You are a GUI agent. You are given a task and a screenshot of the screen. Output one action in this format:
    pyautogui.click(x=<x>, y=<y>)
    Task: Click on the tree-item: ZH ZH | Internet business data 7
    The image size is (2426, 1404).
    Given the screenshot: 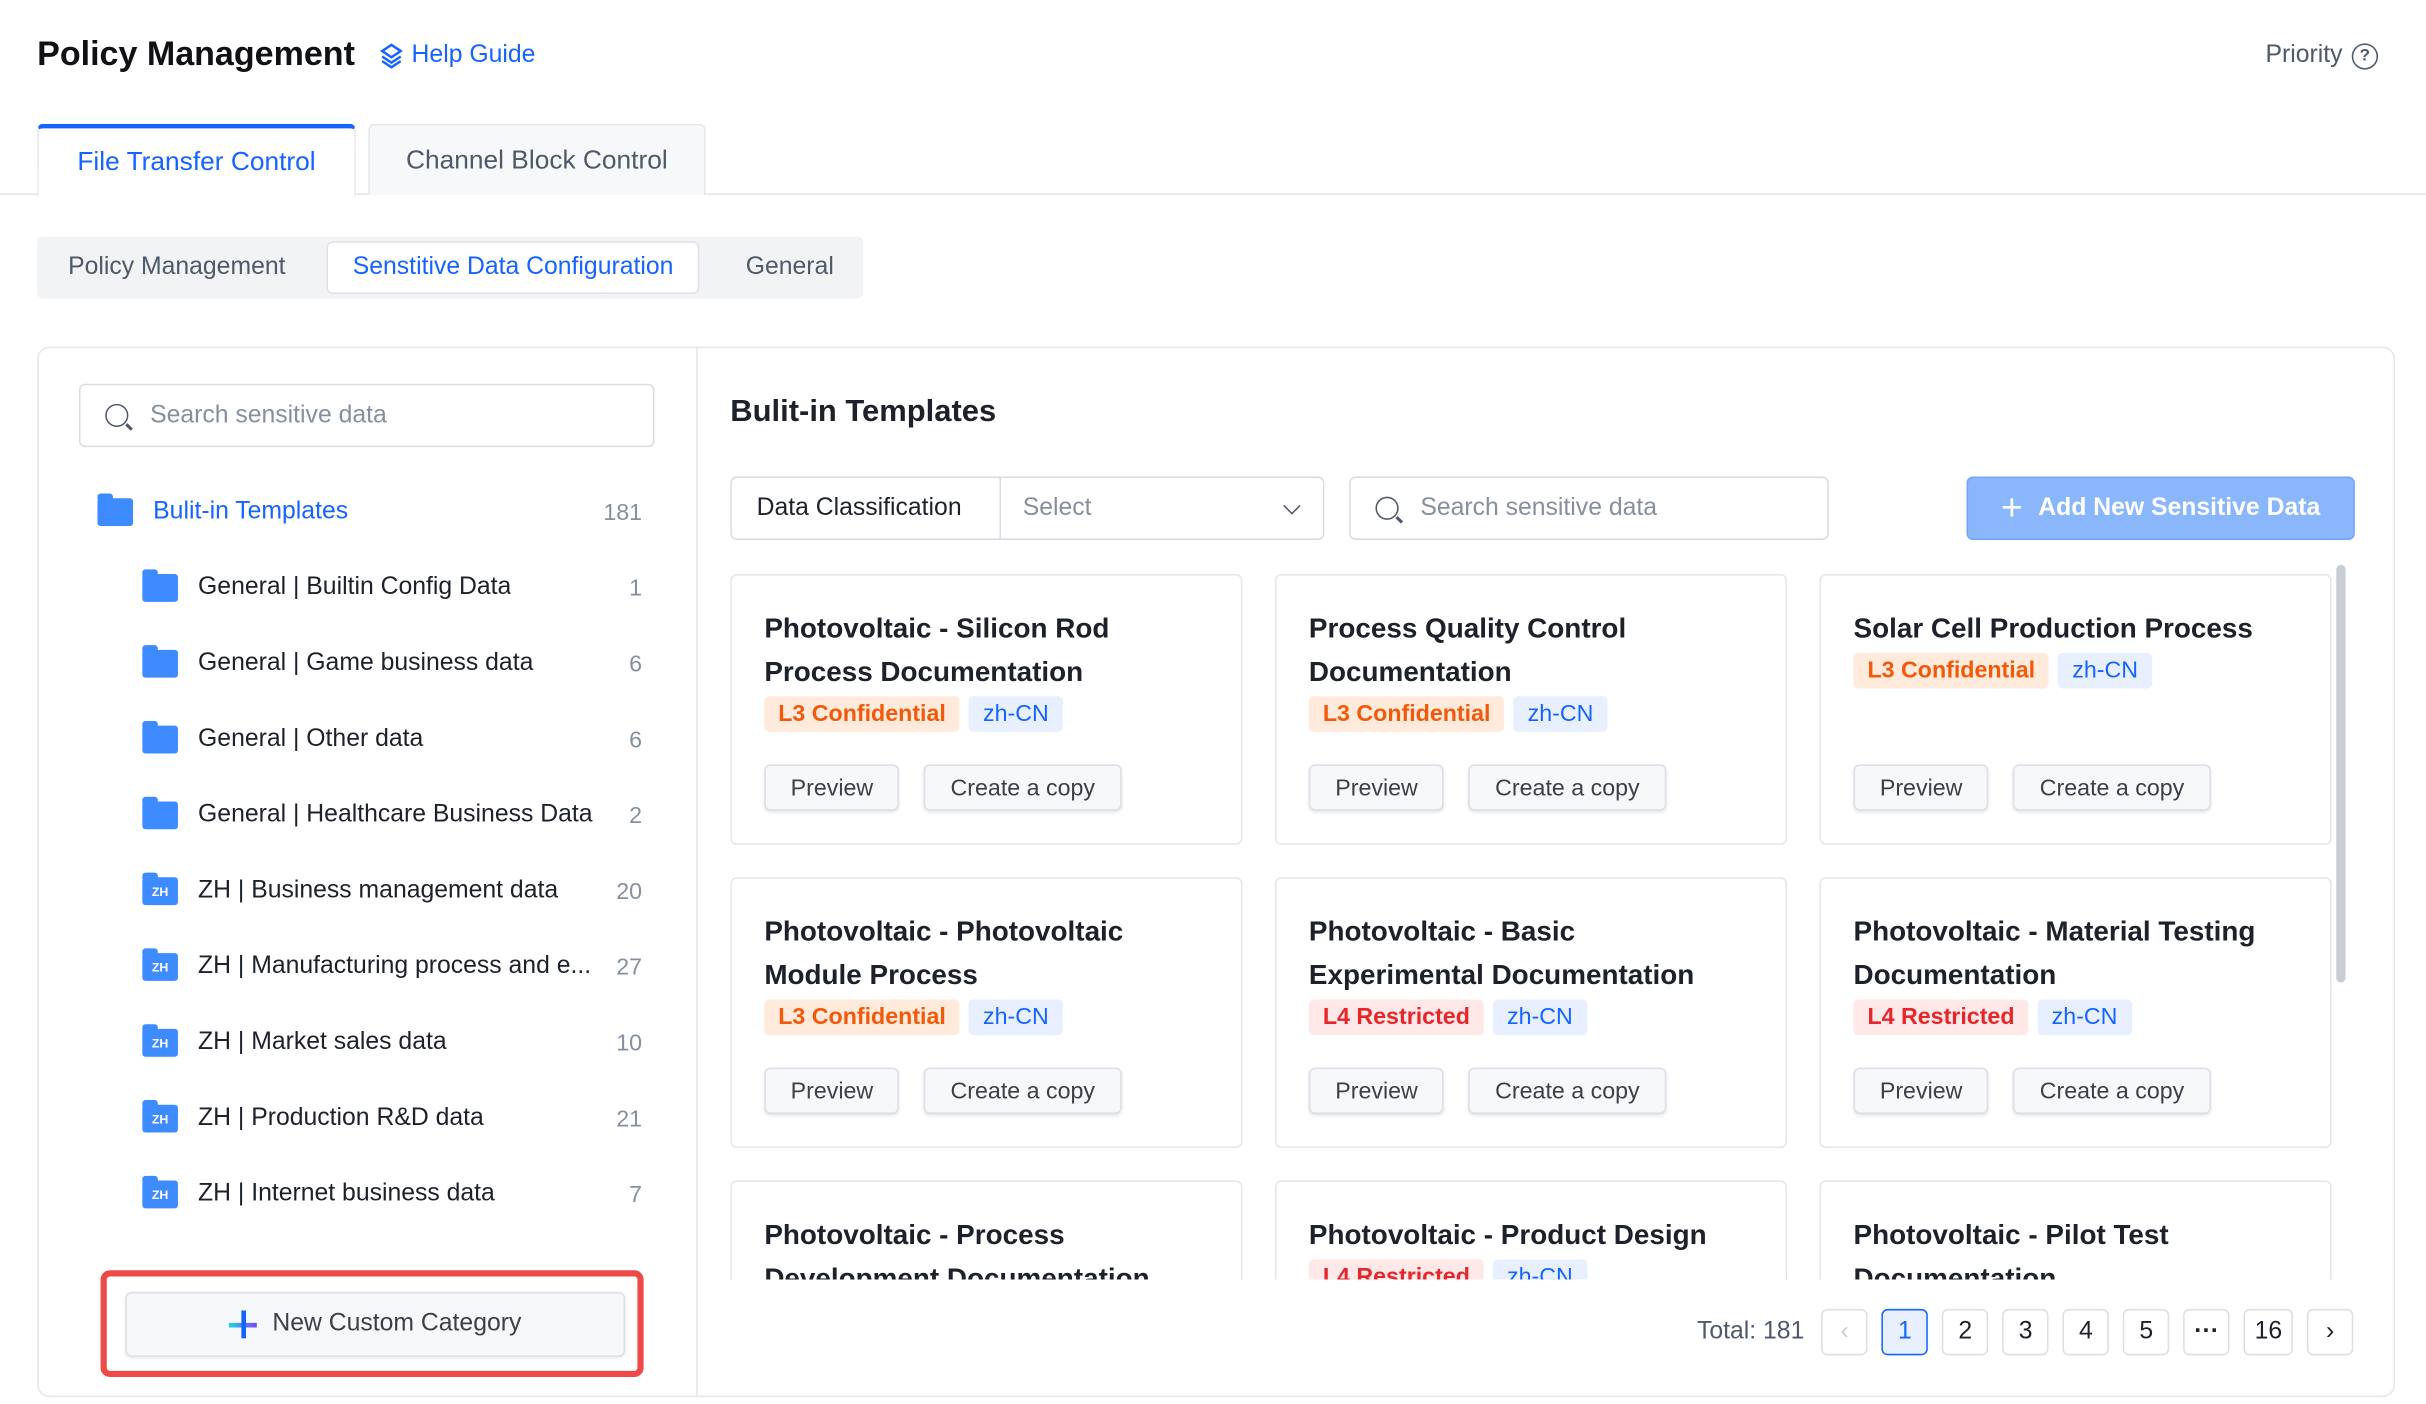 What is the action you would take?
    pyautogui.click(x=392, y=1194)
    